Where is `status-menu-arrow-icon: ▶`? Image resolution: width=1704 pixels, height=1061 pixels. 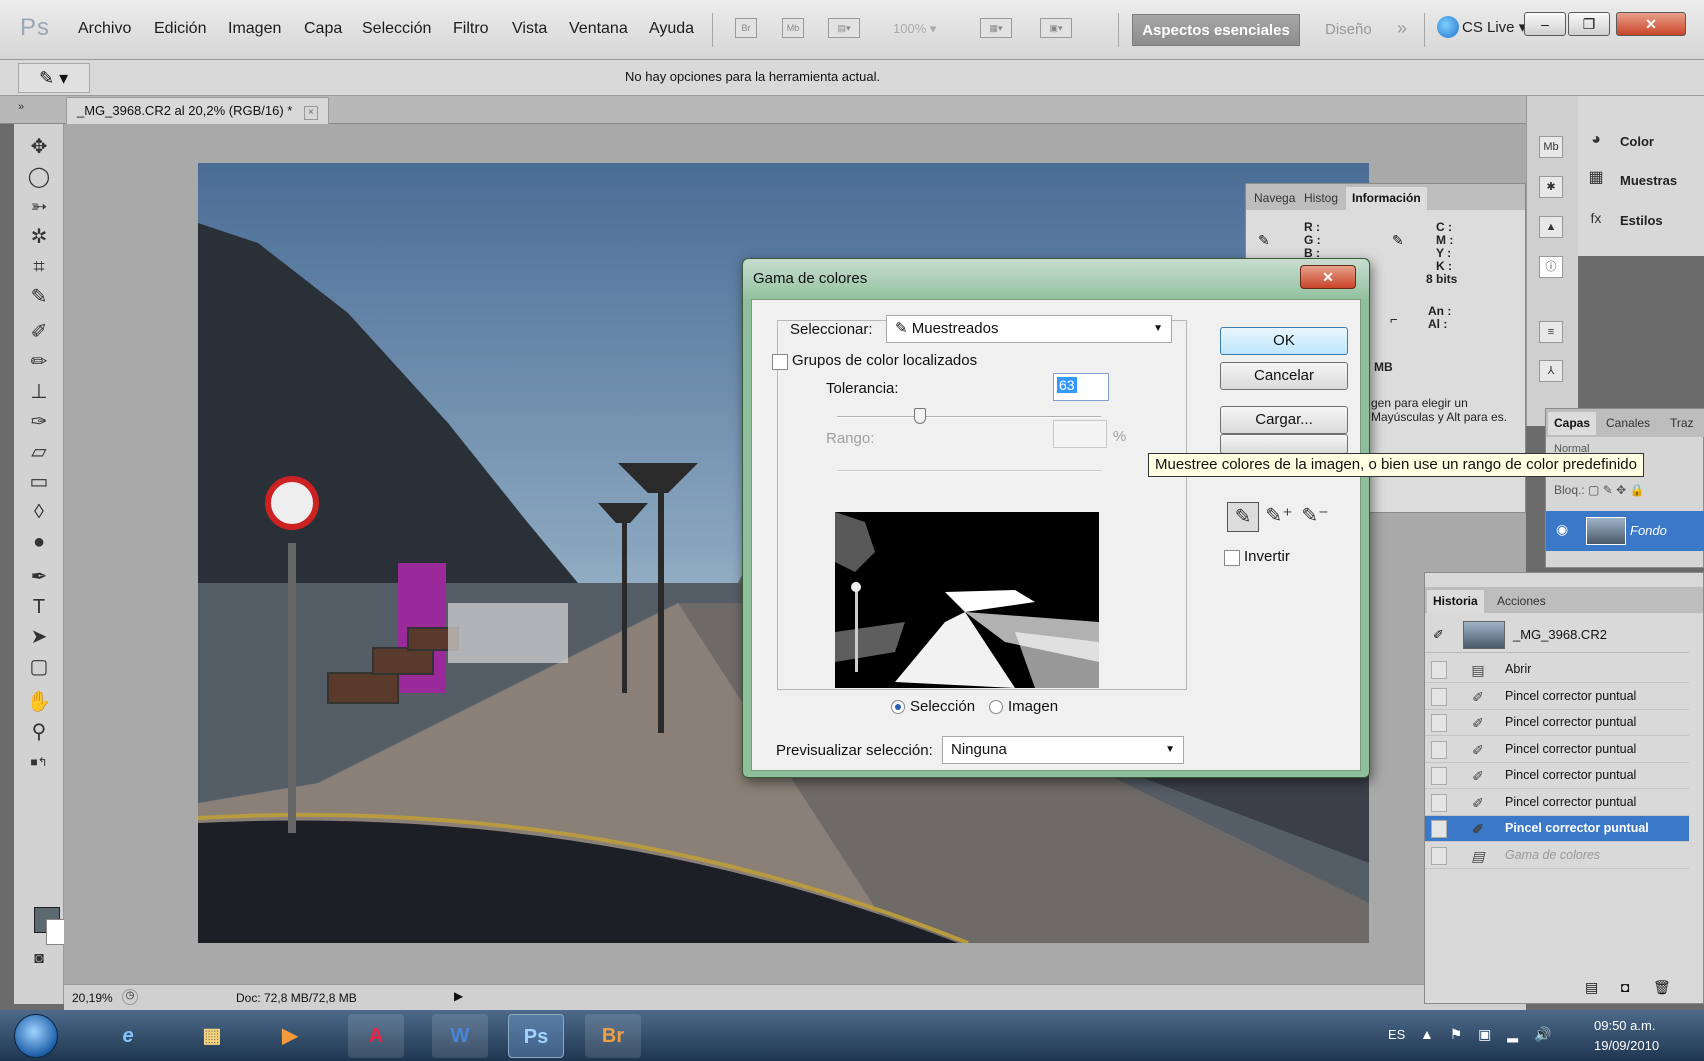 status-menu-arrow-icon: ▶ is located at coordinates (458, 996).